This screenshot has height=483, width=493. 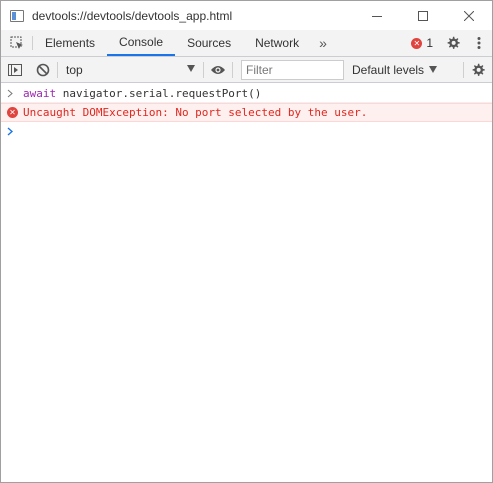 I want to click on console-settings-button, so click(x=478, y=70).